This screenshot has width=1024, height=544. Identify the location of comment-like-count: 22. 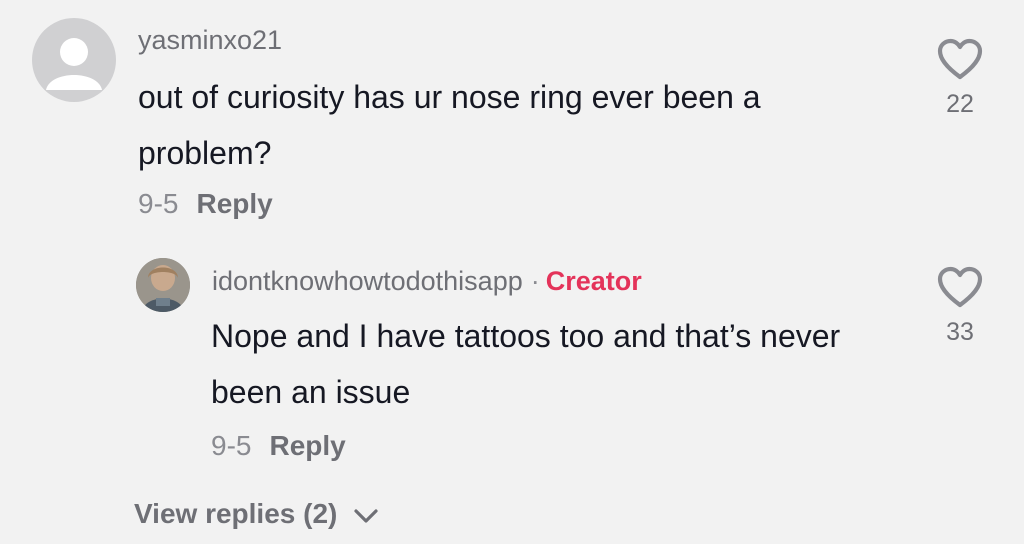
(960, 104).